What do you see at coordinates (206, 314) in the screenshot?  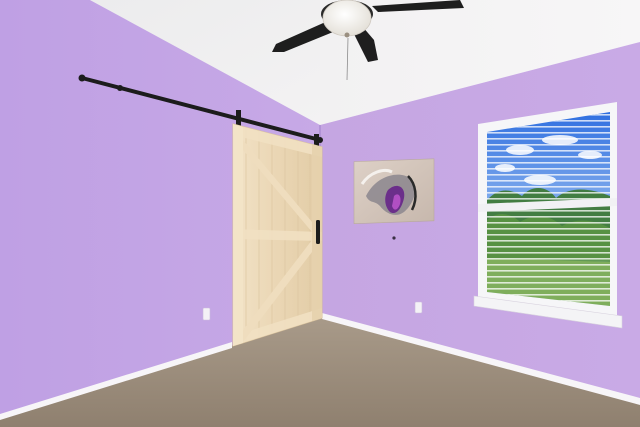 I see `outlet-left` at bounding box center [206, 314].